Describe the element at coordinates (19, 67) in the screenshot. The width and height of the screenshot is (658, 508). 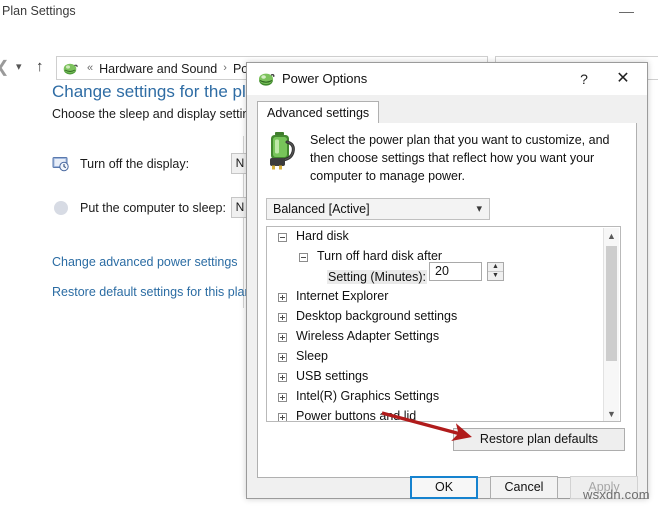
I see `recent-locations-chevron-down-icon: ▾` at that location.